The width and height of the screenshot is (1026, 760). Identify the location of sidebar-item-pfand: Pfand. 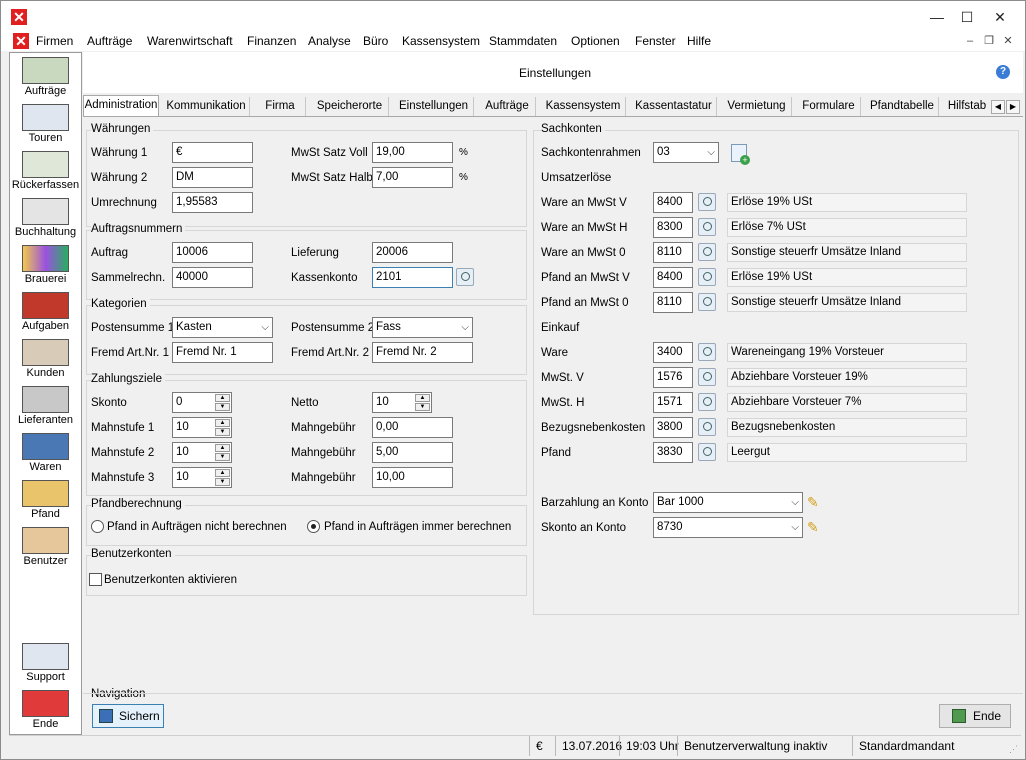
(45, 500).